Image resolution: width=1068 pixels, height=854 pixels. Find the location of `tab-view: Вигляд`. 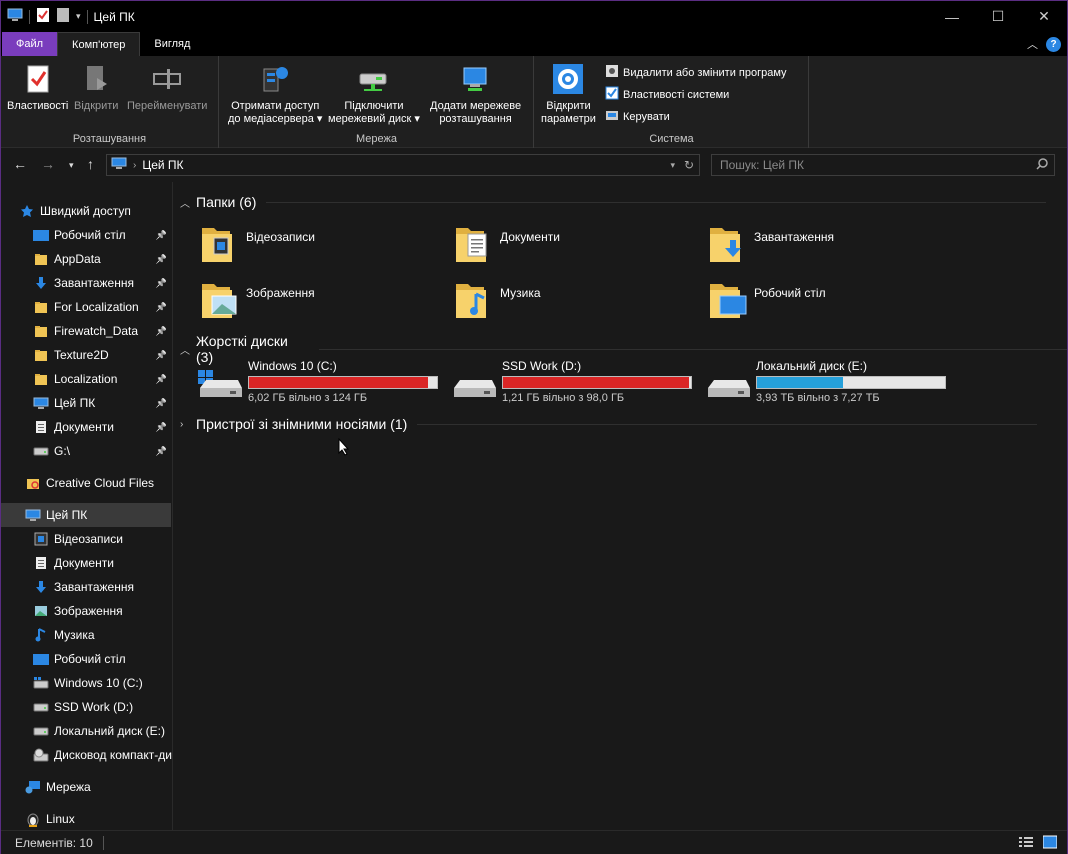

tab-view: Вигляд is located at coordinates (172, 44).